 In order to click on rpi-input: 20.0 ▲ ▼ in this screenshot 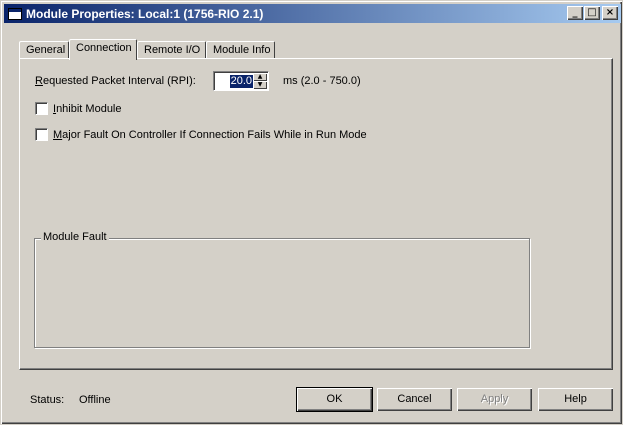, I will do `click(241, 81)`.